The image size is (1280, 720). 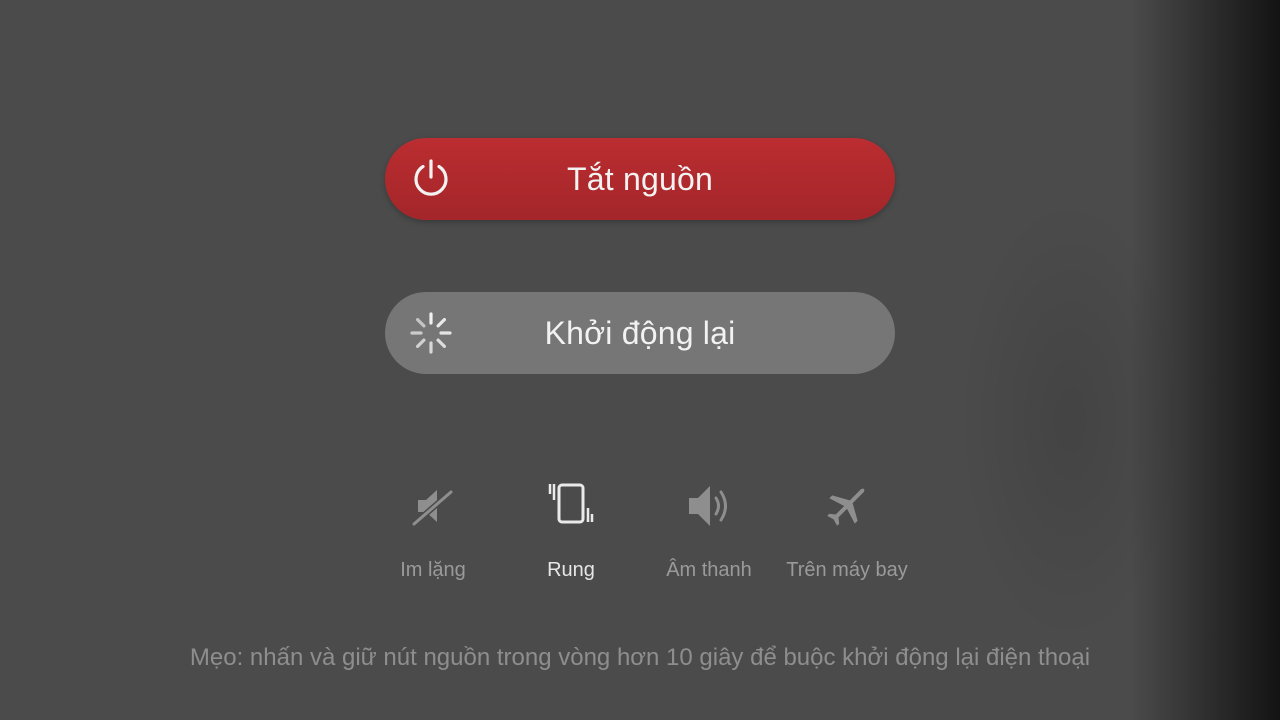 I want to click on power-off-button: Tắt nguồn, so click(x=640, y=179).